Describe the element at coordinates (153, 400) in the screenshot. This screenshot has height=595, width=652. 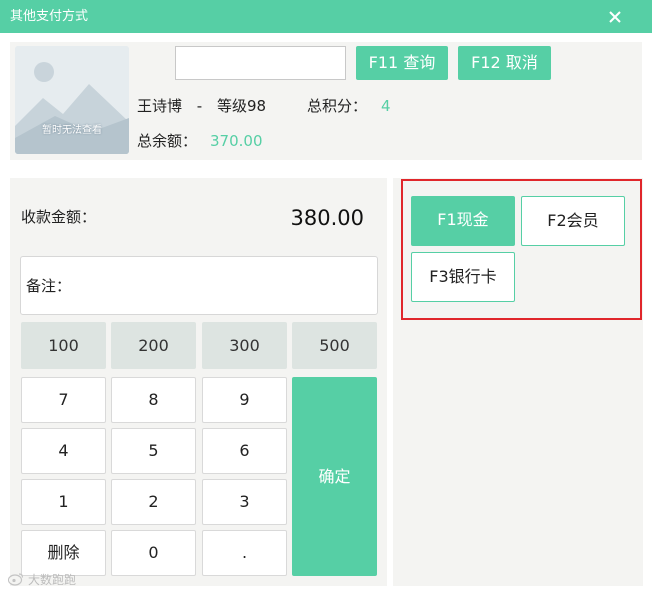
I see `keypad-8: 8` at that location.